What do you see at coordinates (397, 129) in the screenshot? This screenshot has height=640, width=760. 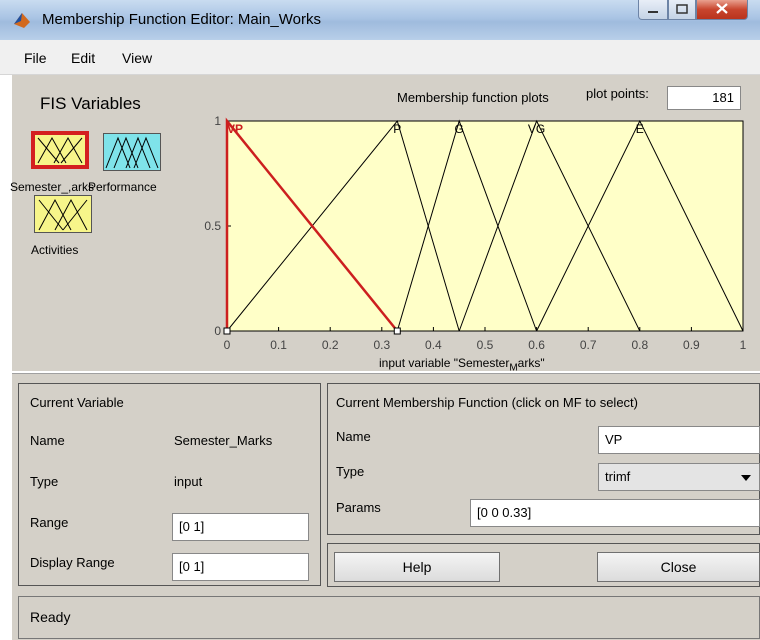 I see `mf-label-p: P` at bounding box center [397, 129].